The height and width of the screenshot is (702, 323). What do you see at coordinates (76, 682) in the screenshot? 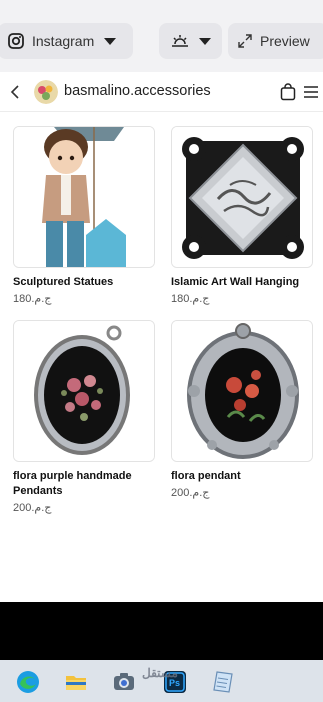
I see `file-explorer-icon` at bounding box center [76, 682].